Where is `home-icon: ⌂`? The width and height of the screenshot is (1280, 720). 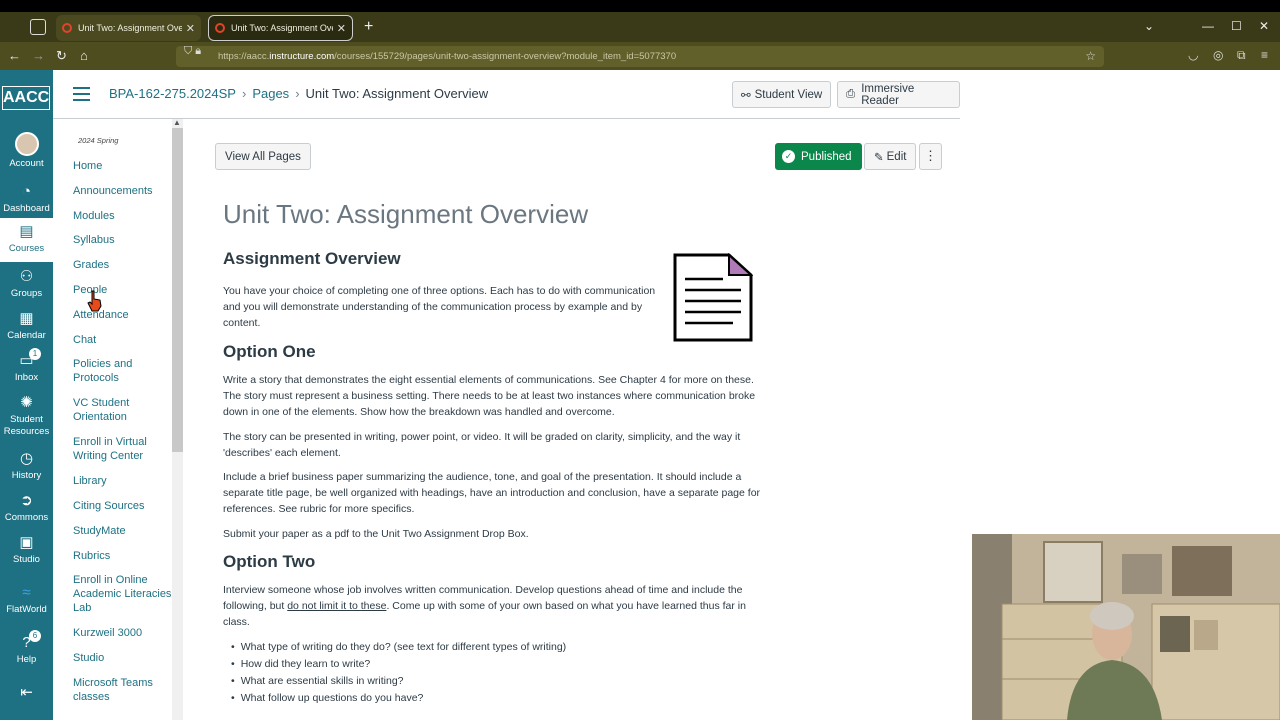 home-icon: ⌂ is located at coordinates (84, 55).